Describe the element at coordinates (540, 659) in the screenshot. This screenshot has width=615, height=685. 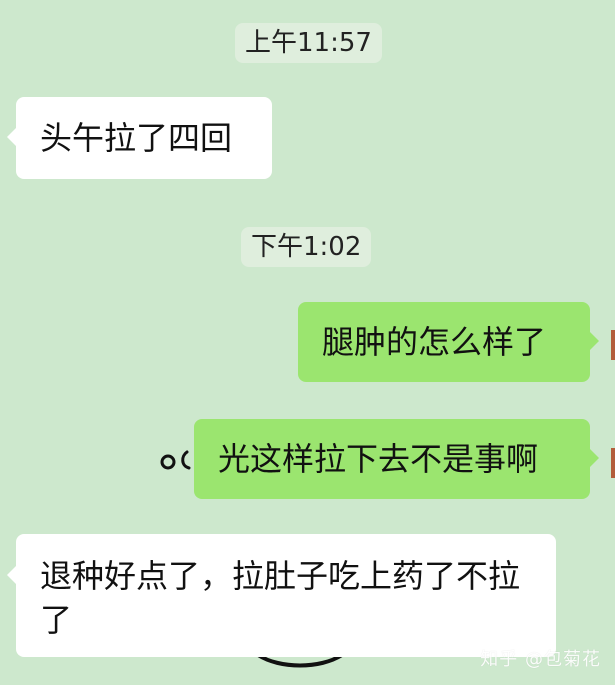
I see `watermark: 知乎 @包菊花` at that location.